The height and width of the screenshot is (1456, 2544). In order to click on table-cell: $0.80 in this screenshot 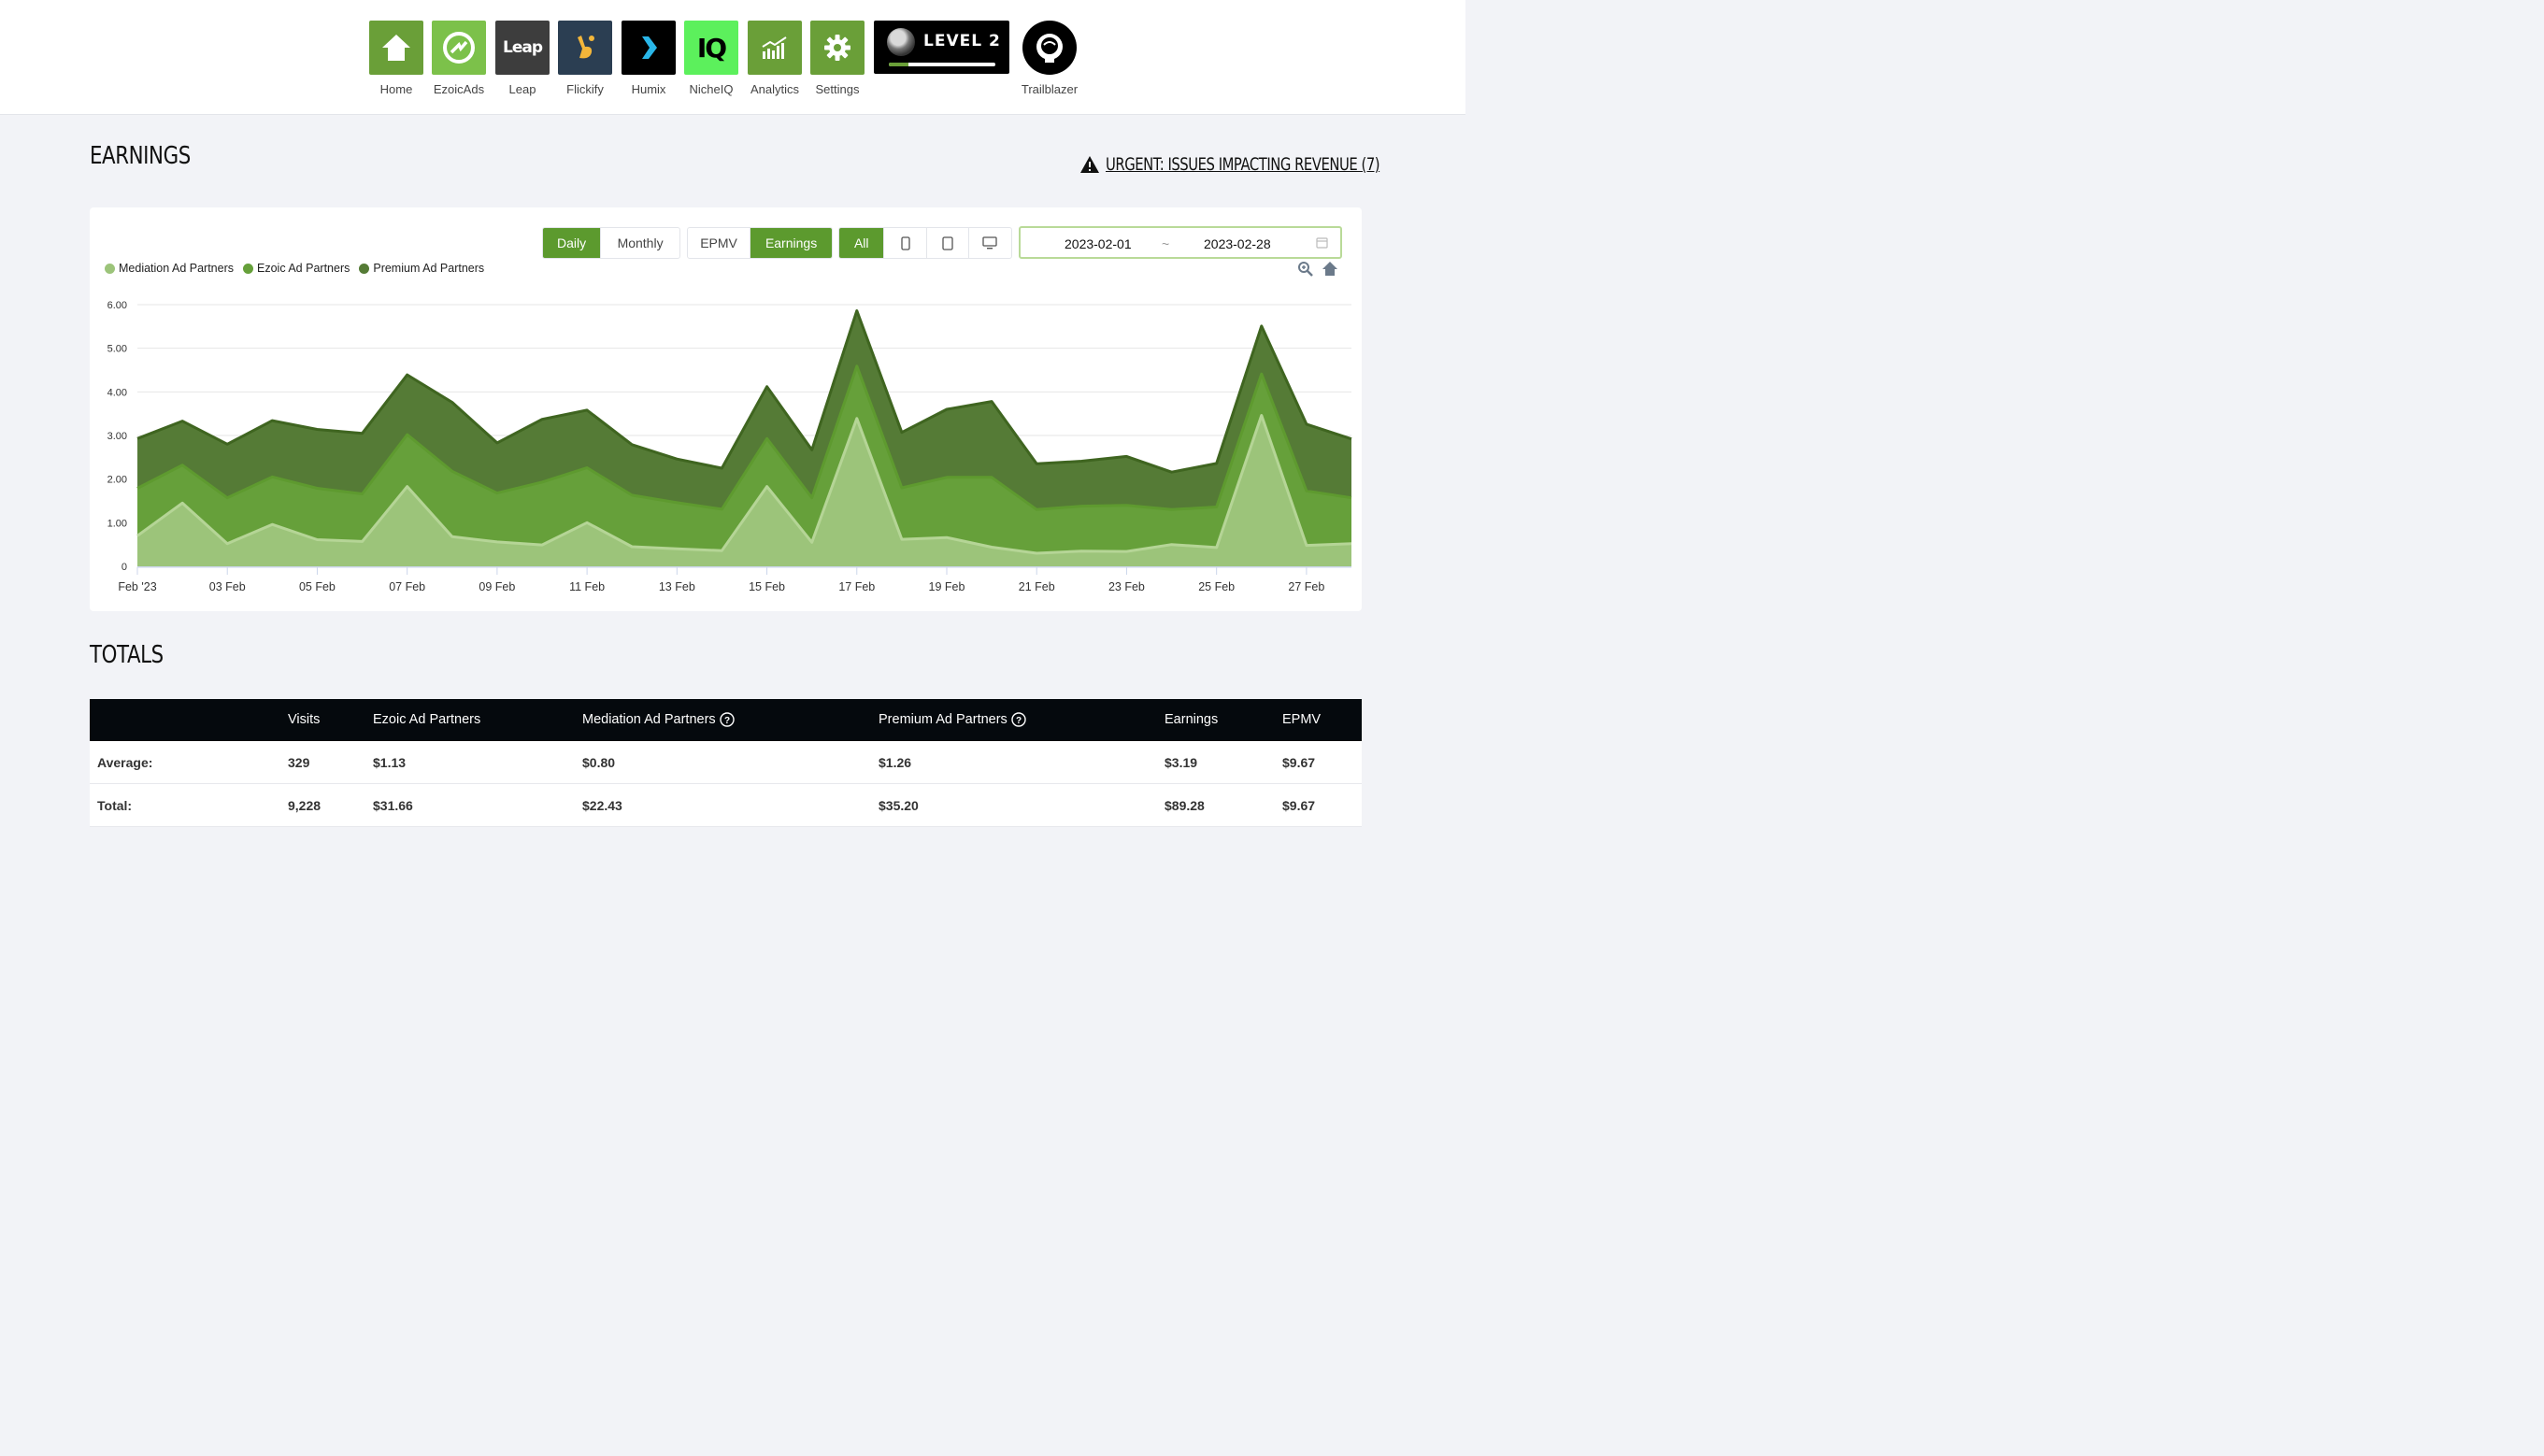, I will do `click(599, 762)`.